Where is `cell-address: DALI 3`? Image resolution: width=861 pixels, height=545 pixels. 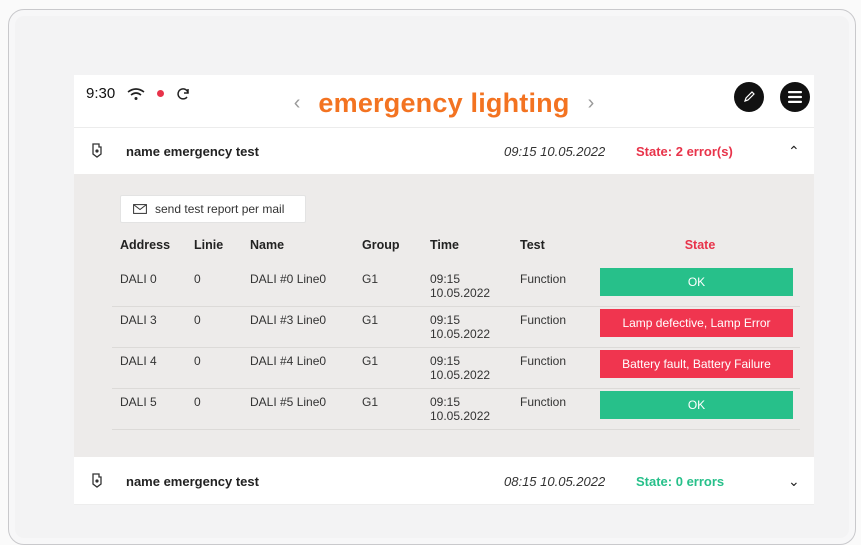 cell-address: DALI 3 is located at coordinates (149, 327).